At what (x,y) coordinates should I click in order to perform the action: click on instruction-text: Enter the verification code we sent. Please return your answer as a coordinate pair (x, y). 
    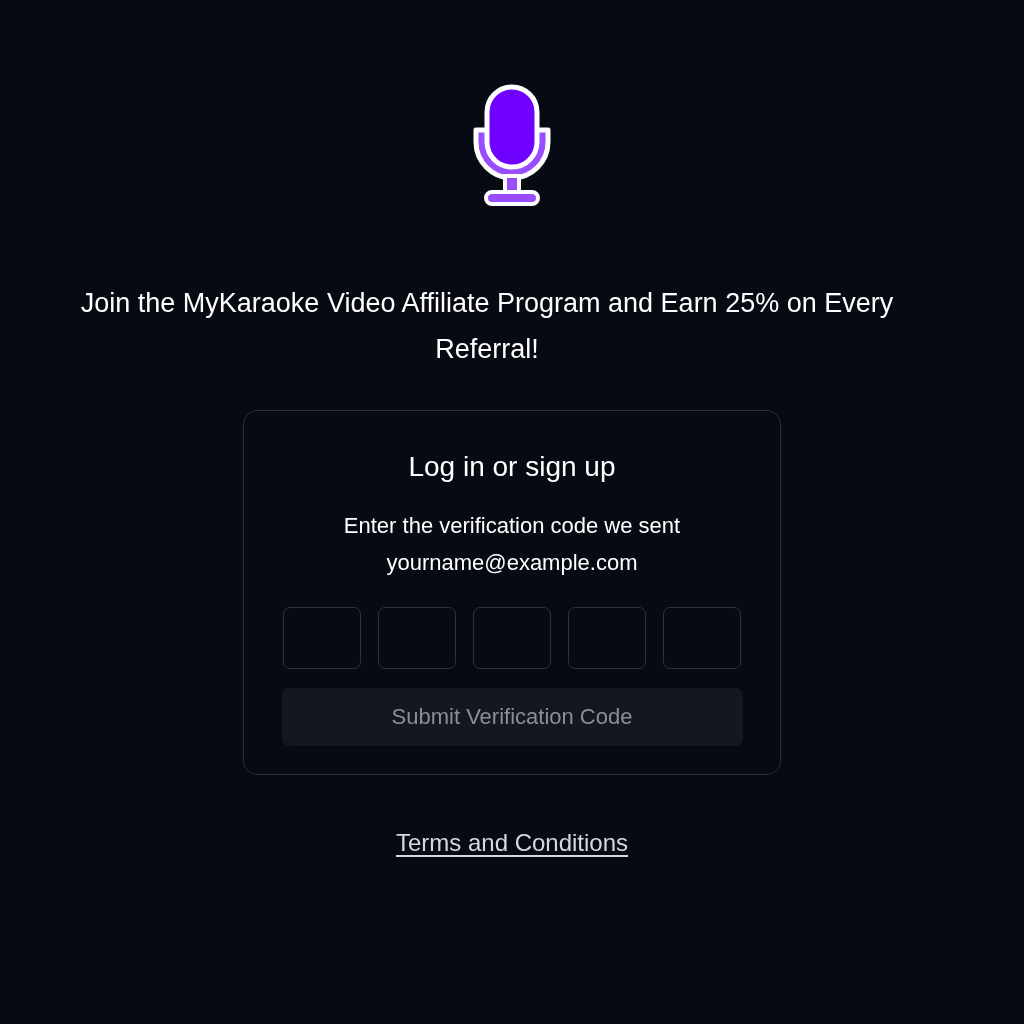
    Looking at the image, I should click on (512, 526).